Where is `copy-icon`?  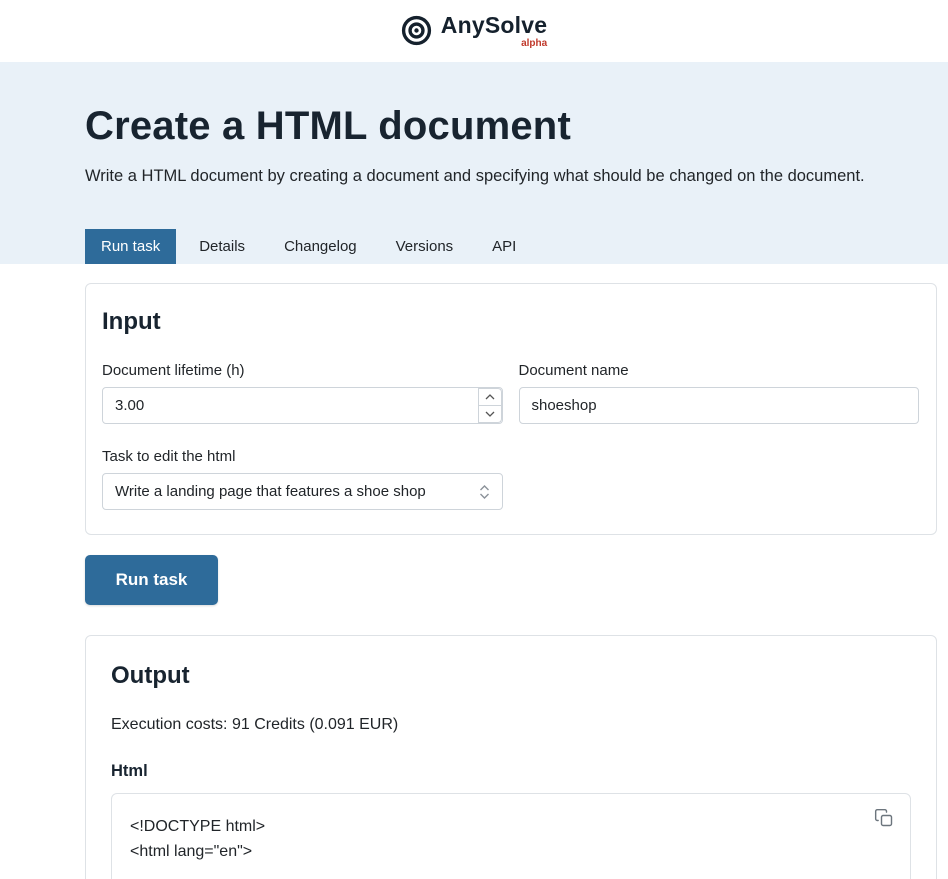
copy-icon is located at coordinates (883, 817).